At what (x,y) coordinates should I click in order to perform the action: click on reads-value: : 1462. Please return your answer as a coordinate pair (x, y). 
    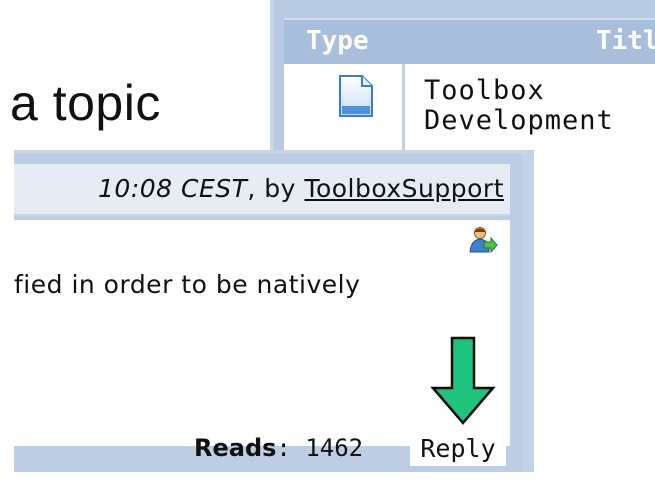
    Looking at the image, I should click on (320, 448).